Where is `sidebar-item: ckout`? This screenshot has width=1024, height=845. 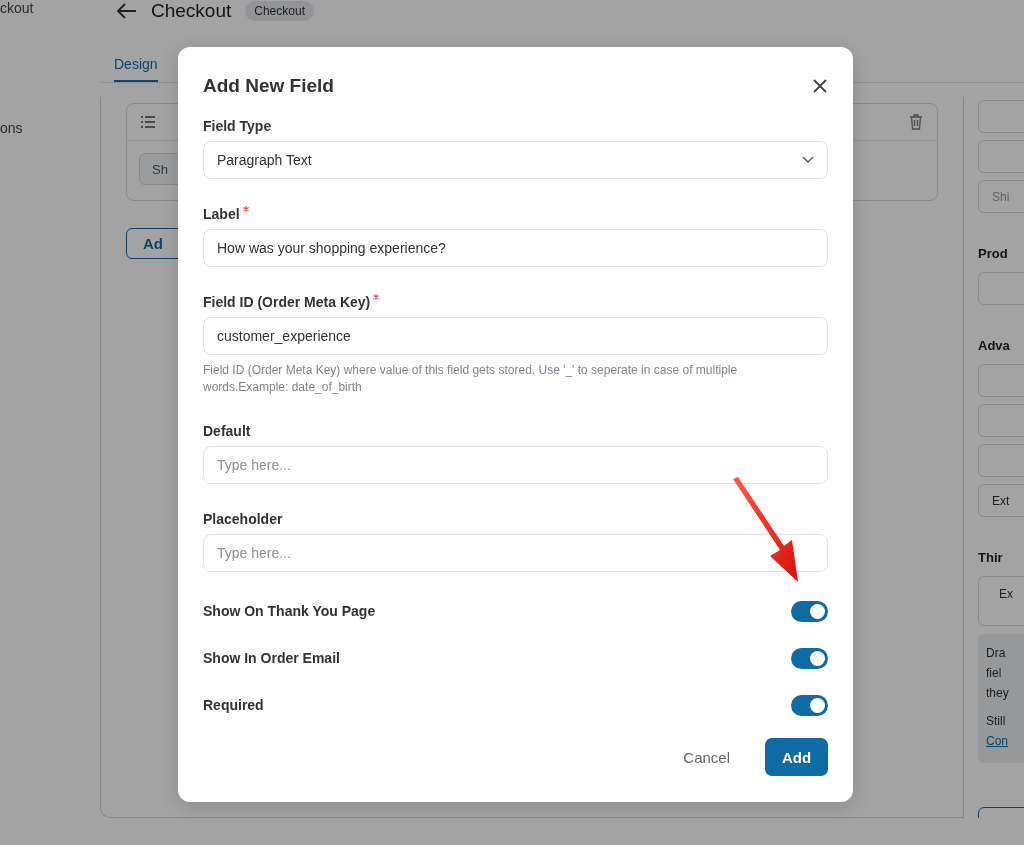 sidebar-item: ckout is located at coordinates (50, 8).